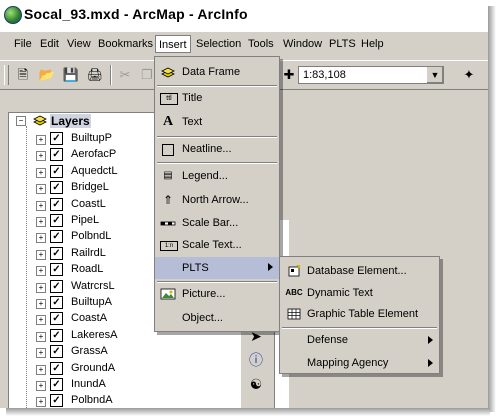 This screenshot has width=500, height=418. I want to click on menu-window: Window, so click(302, 44).